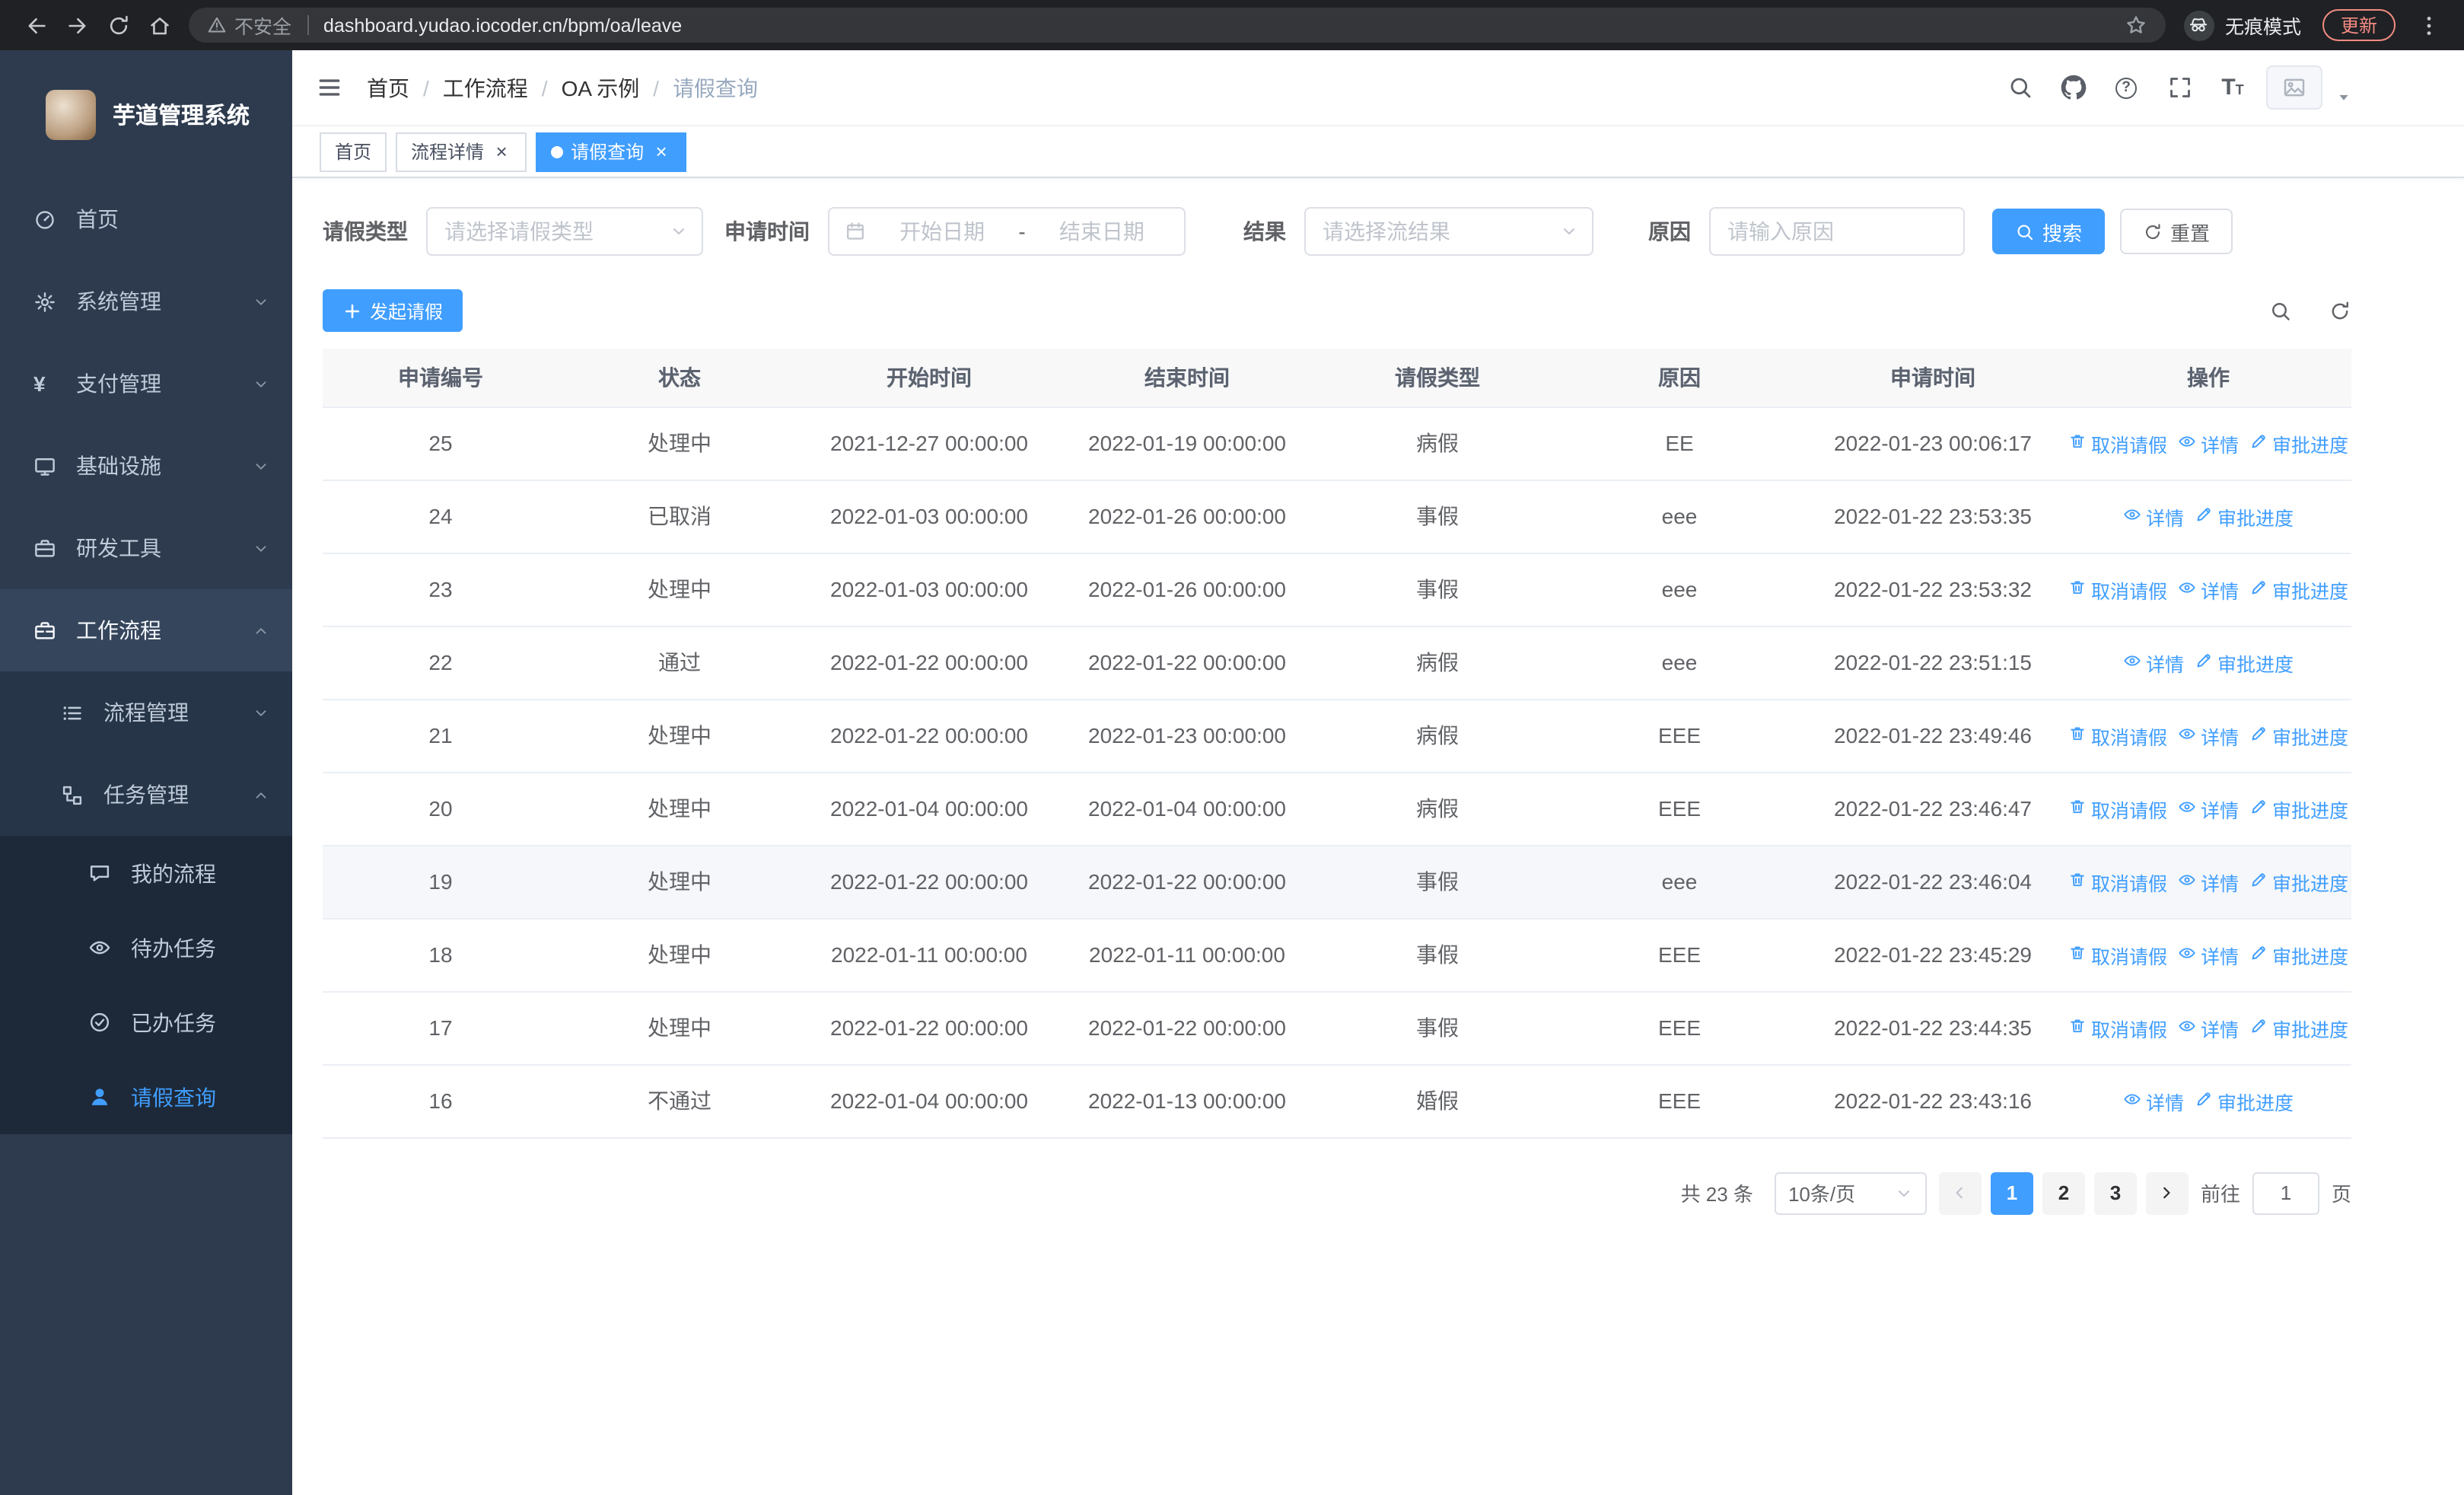 The height and width of the screenshot is (1495, 2464). What do you see at coordinates (2280, 311) in the screenshot?
I see `toggle-search-icon` at bounding box center [2280, 311].